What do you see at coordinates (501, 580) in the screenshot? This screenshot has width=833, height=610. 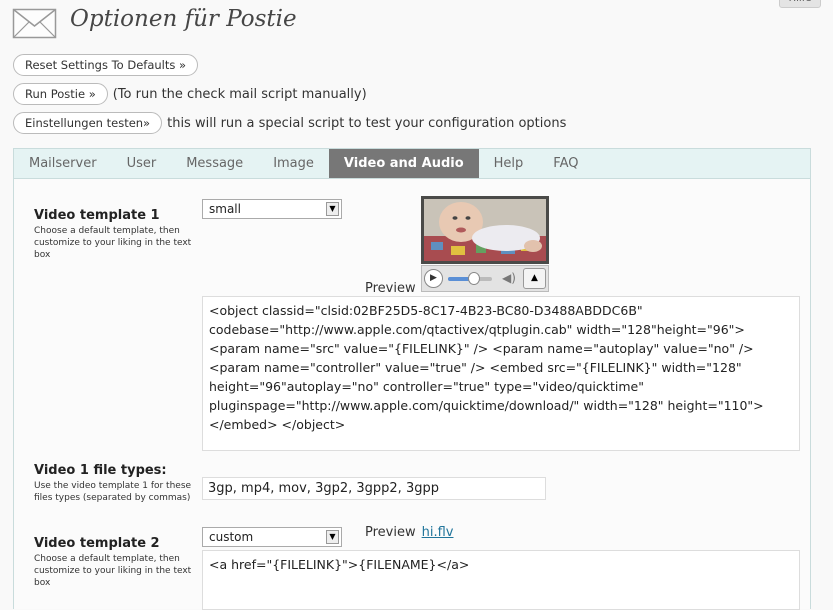 I see `video-template-2-textarea: <a href="{FILELINK}">{FILENAME}</a>` at bounding box center [501, 580].